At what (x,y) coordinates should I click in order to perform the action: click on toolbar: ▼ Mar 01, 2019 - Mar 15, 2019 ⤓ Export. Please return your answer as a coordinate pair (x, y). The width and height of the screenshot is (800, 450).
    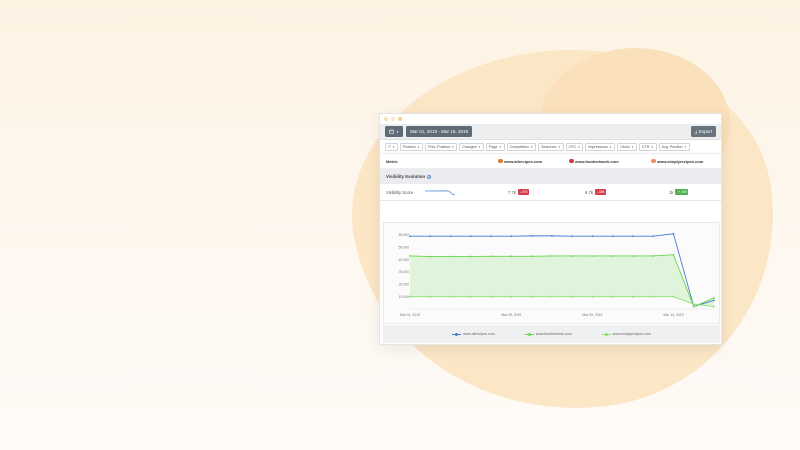
    Looking at the image, I should click on (550, 132).